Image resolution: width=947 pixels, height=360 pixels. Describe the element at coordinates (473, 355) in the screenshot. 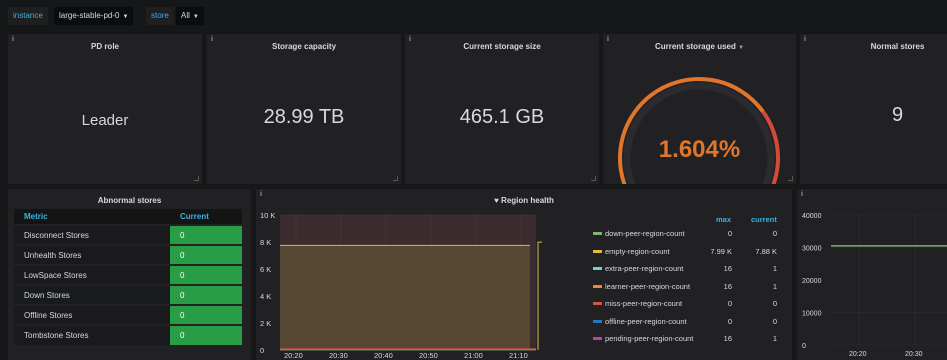

I see `x-tick-label: 21:00` at that location.